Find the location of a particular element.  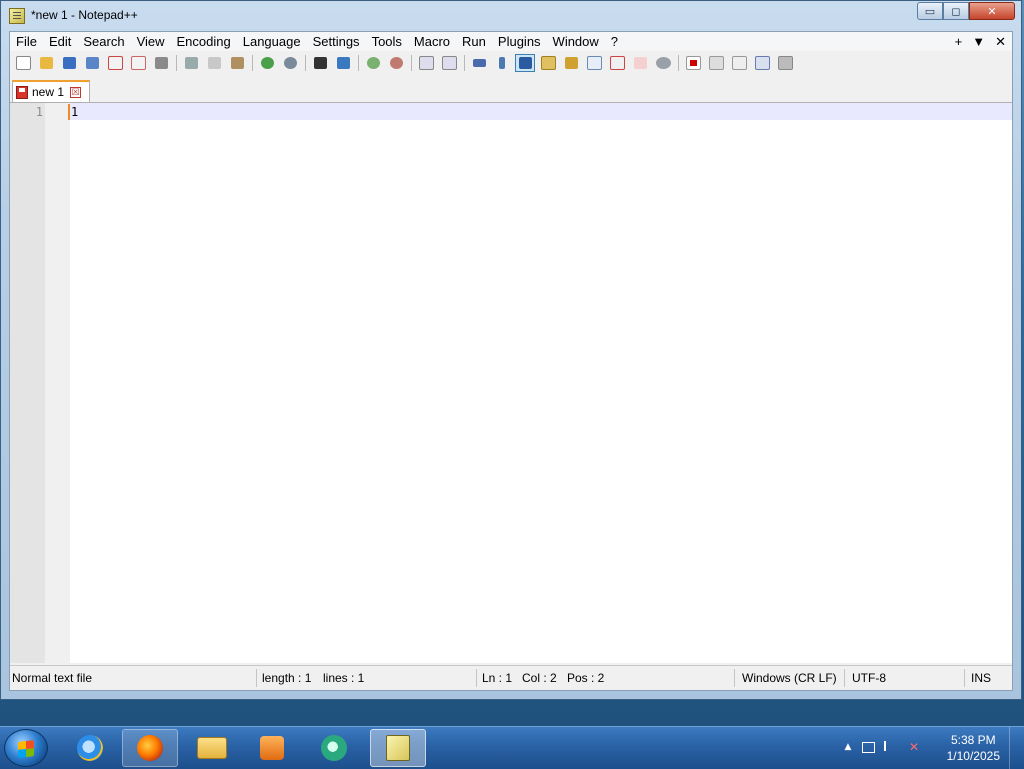

status-pos: Pos : 2 is located at coordinates (586, 678).